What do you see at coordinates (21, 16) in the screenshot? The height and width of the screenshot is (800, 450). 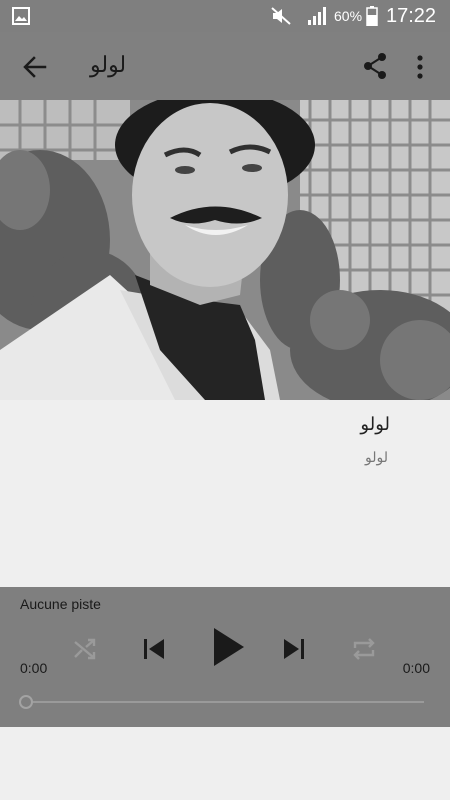 I see `gallery-icon` at bounding box center [21, 16].